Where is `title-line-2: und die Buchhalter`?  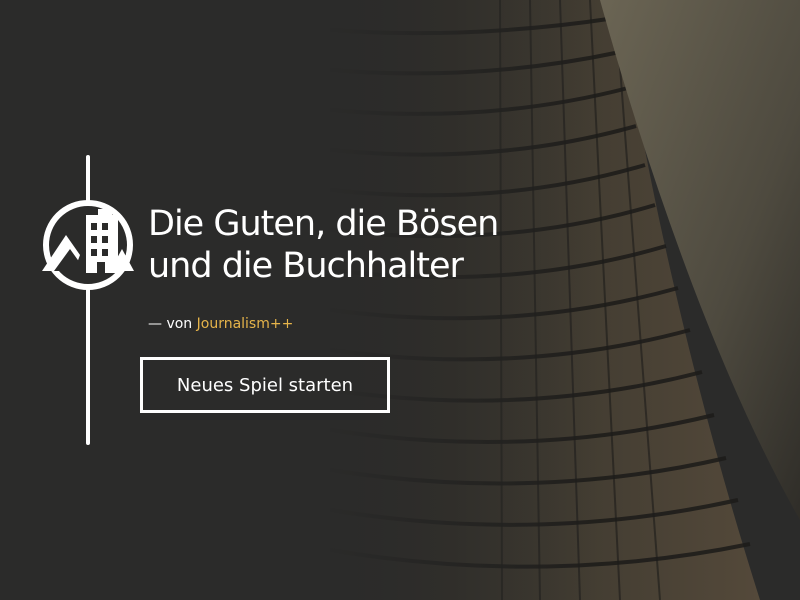 title-line-2: und die Buchhalter is located at coordinates (306, 266).